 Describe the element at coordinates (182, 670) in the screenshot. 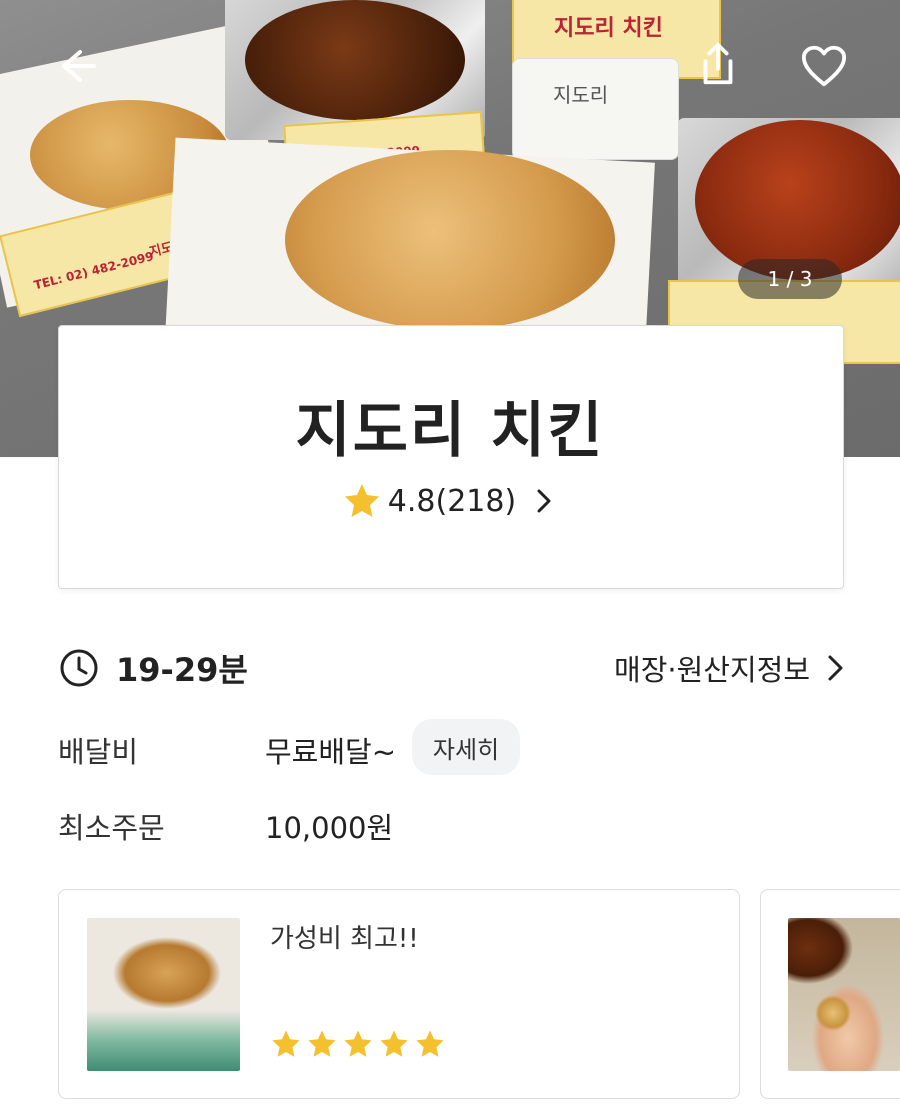

I see `delivery-time-text: 19-29분` at that location.